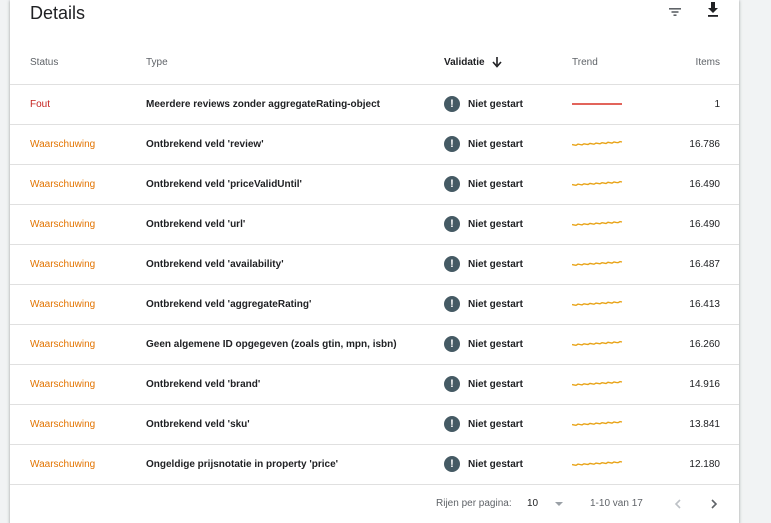 This screenshot has width=771, height=523. What do you see at coordinates (374, 503) in the screenshot?
I see `pagination-bar: Rijen per pagina: 10 1-10 van 17` at bounding box center [374, 503].